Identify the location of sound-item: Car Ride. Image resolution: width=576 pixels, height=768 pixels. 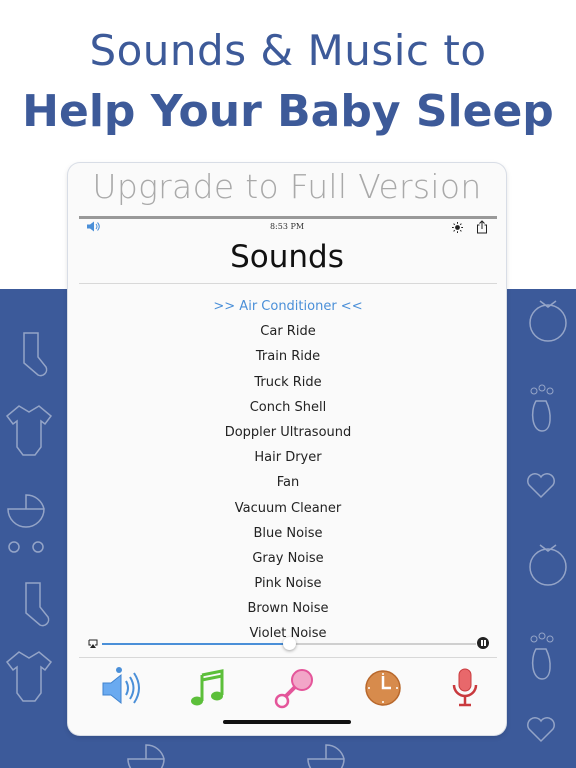
(288, 331).